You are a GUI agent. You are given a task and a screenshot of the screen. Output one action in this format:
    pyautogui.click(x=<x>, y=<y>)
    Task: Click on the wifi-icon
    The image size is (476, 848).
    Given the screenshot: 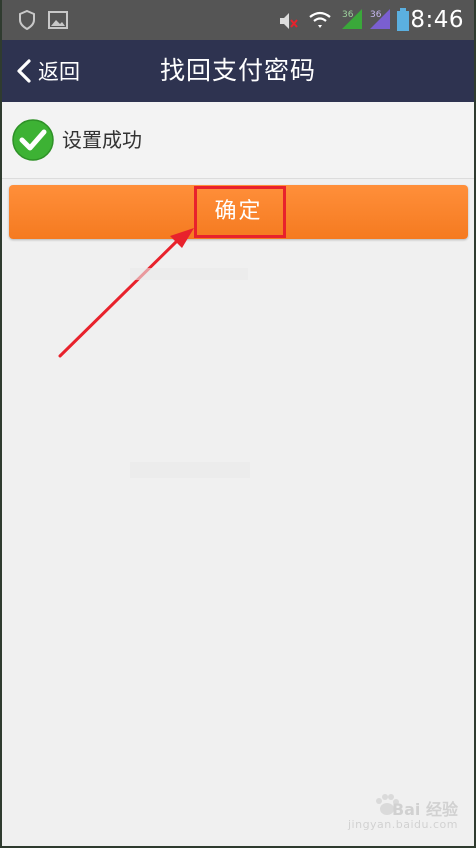 What is the action you would take?
    pyautogui.click(x=320, y=19)
    